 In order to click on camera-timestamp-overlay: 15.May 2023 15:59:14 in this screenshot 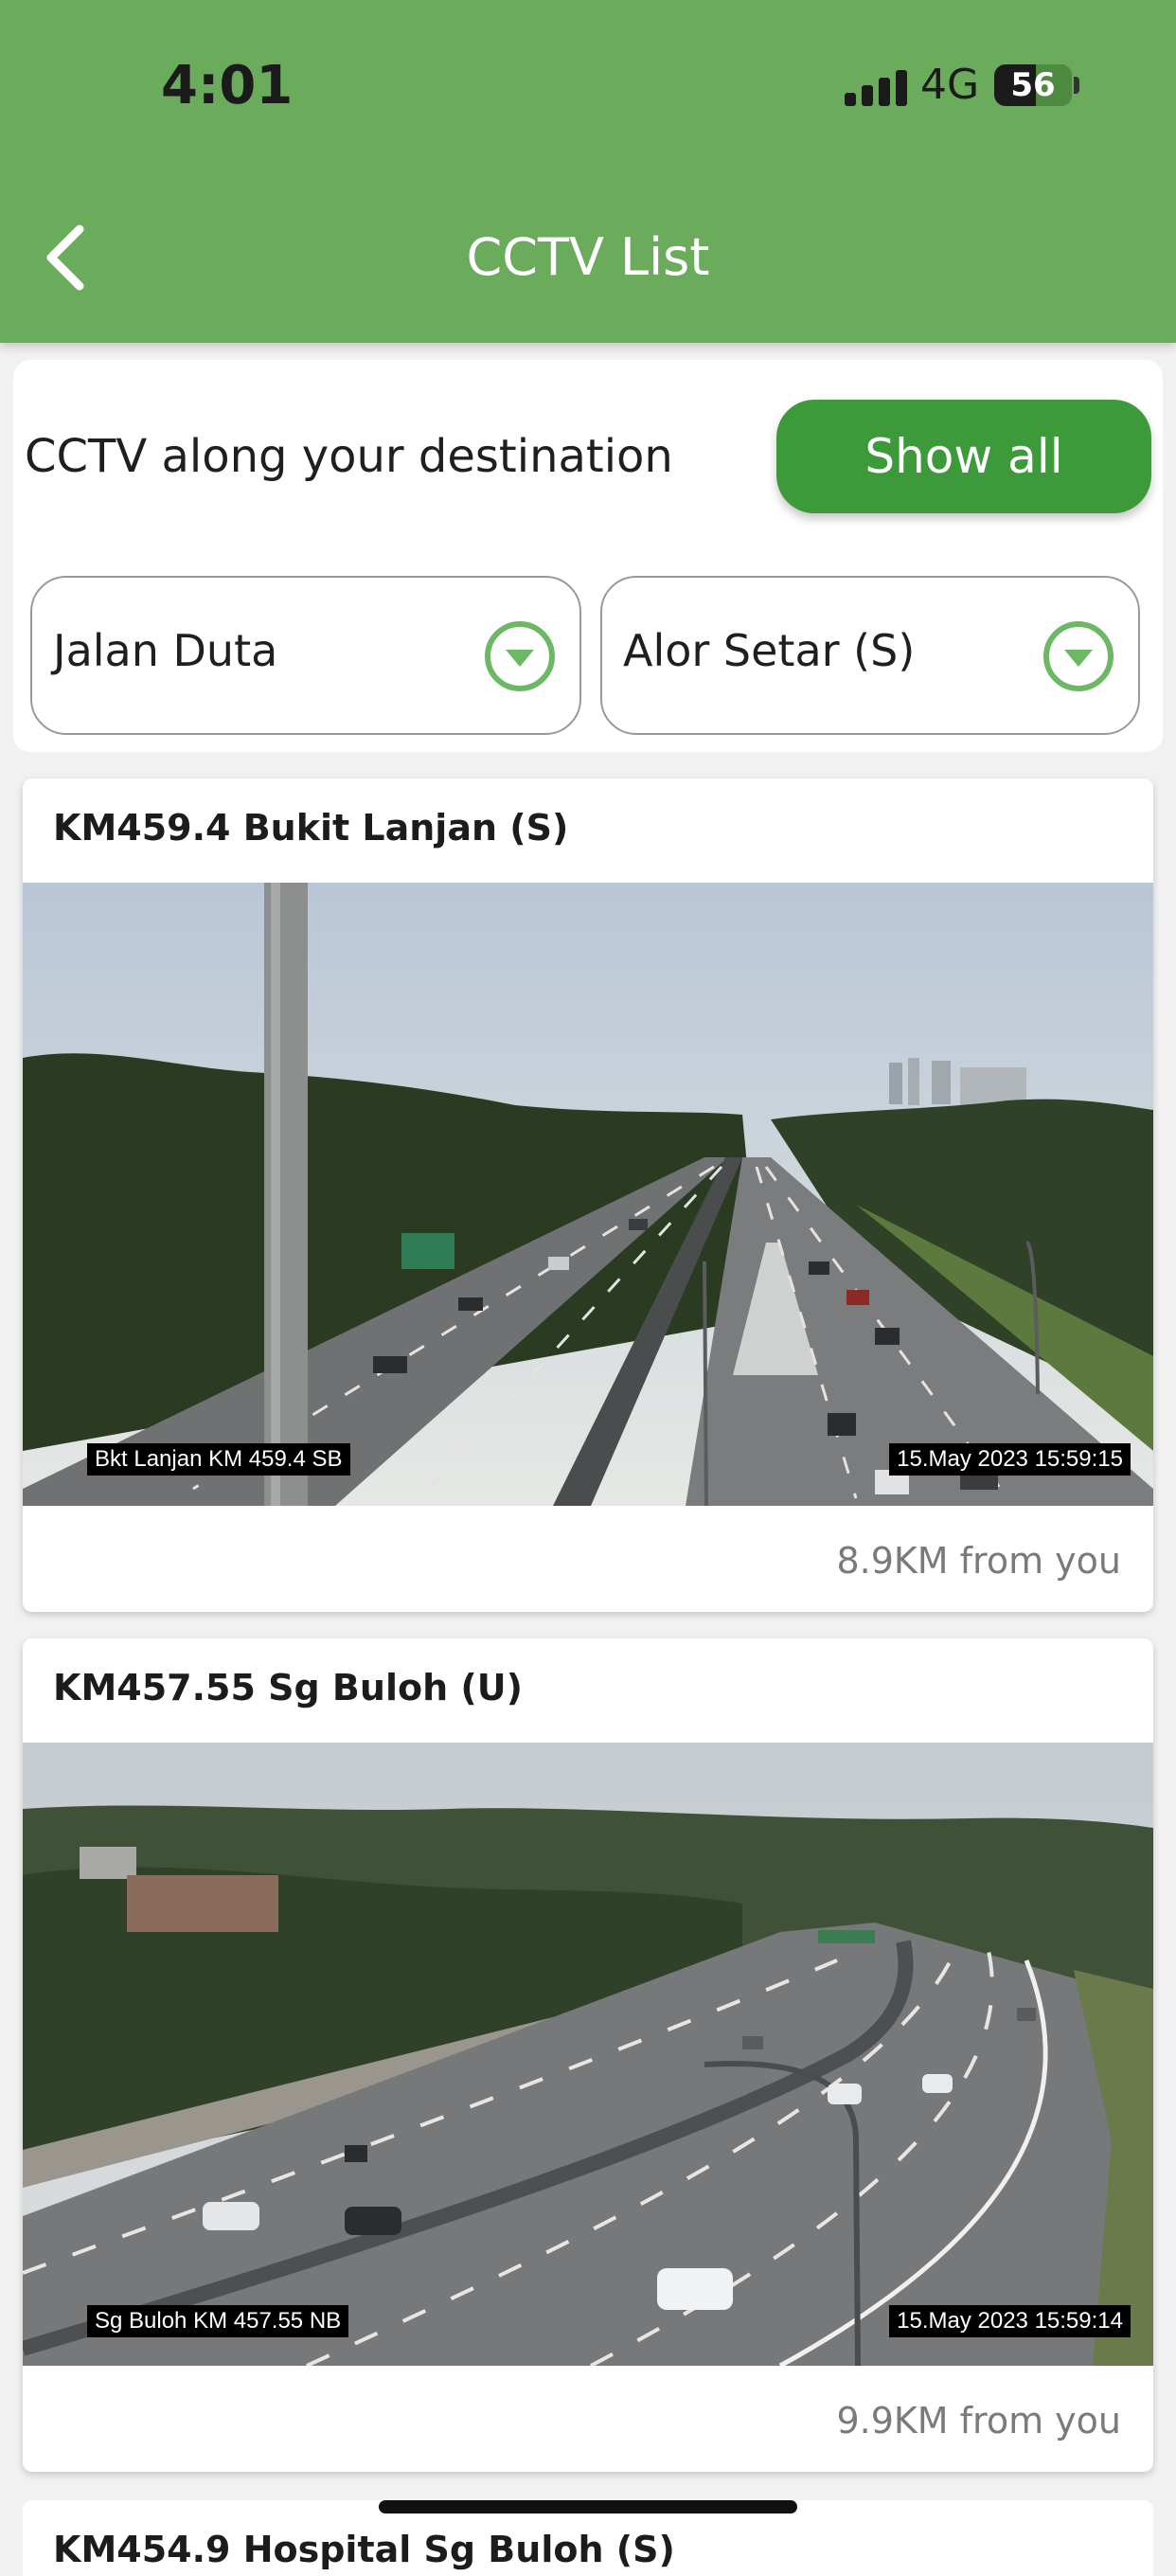, I will do `click(1010, 2321)`.